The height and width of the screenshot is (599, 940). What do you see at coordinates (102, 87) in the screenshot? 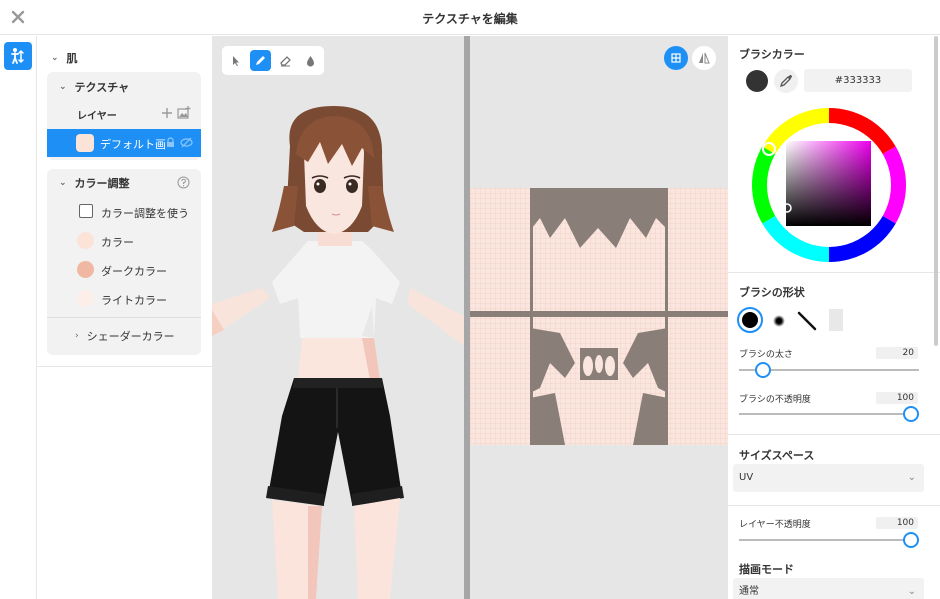
I see `texture-section-label: テクスチャ` at bounding box center [102, 87].